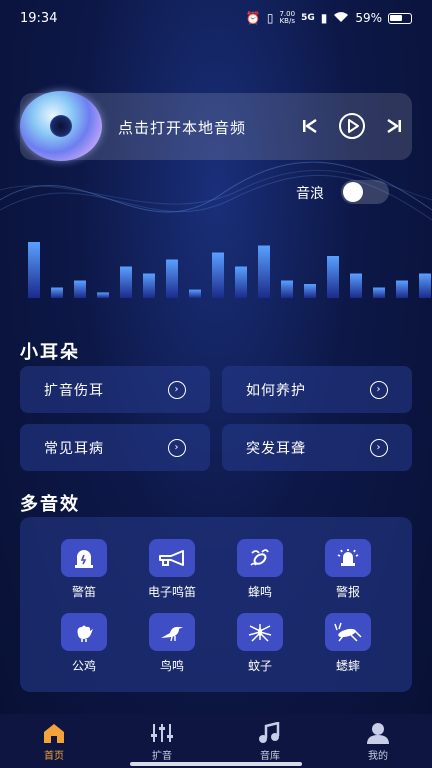 This screenshot has width=432, height=768. Describe the element at coordinates (270, 18) in the screenshot. I see `vibrate-icon: ▯` at that location.